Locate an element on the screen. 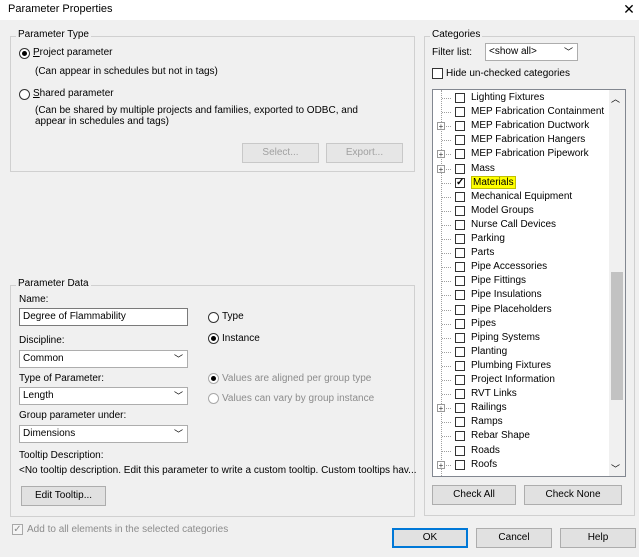  project-parameter-label: Project parameter is located at coordinates (72, 52).